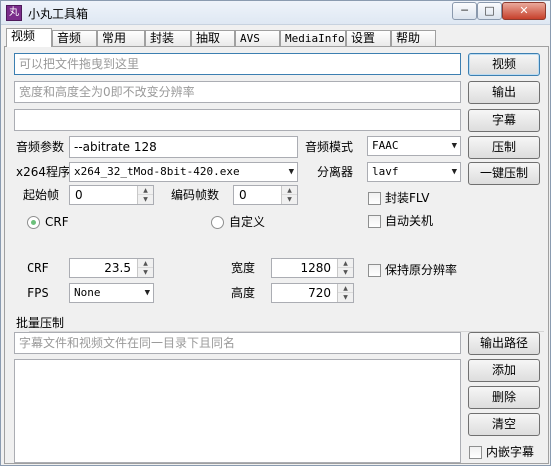 The image size is (551, 466). What do you see at coordinates (275, 13) in the screenshot?
I see `title-bar: 丸 小丸工具箱 ─ □ ✕` at bounding box center [275, 13].